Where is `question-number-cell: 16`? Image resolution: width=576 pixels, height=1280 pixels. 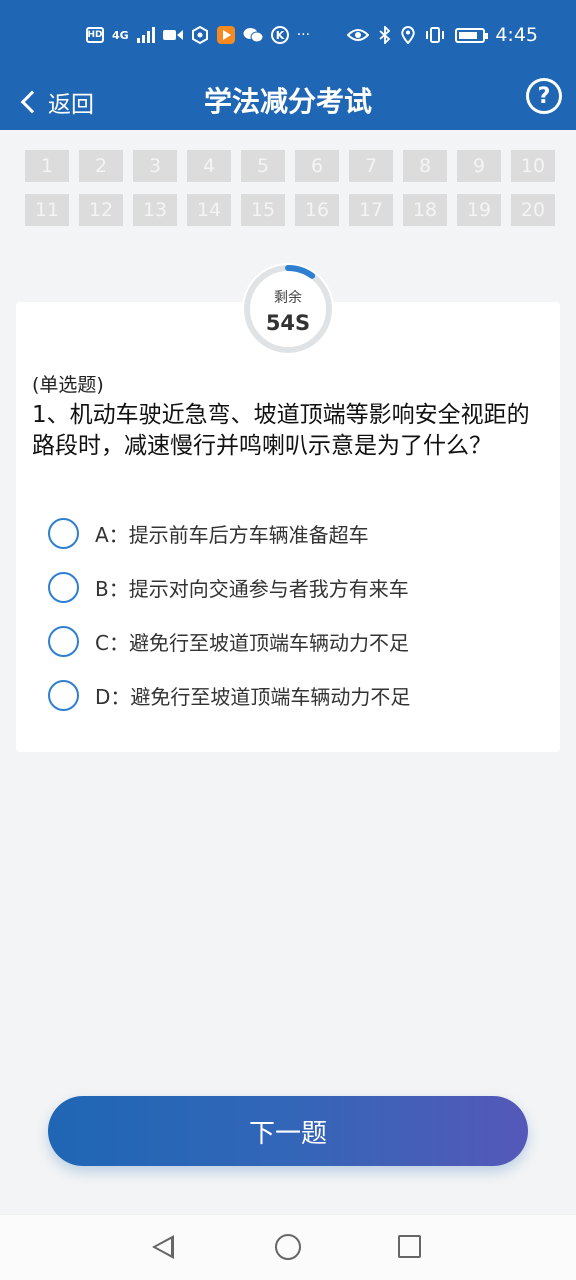
question-number-cell: 16 is located at coordinates (317, 210).